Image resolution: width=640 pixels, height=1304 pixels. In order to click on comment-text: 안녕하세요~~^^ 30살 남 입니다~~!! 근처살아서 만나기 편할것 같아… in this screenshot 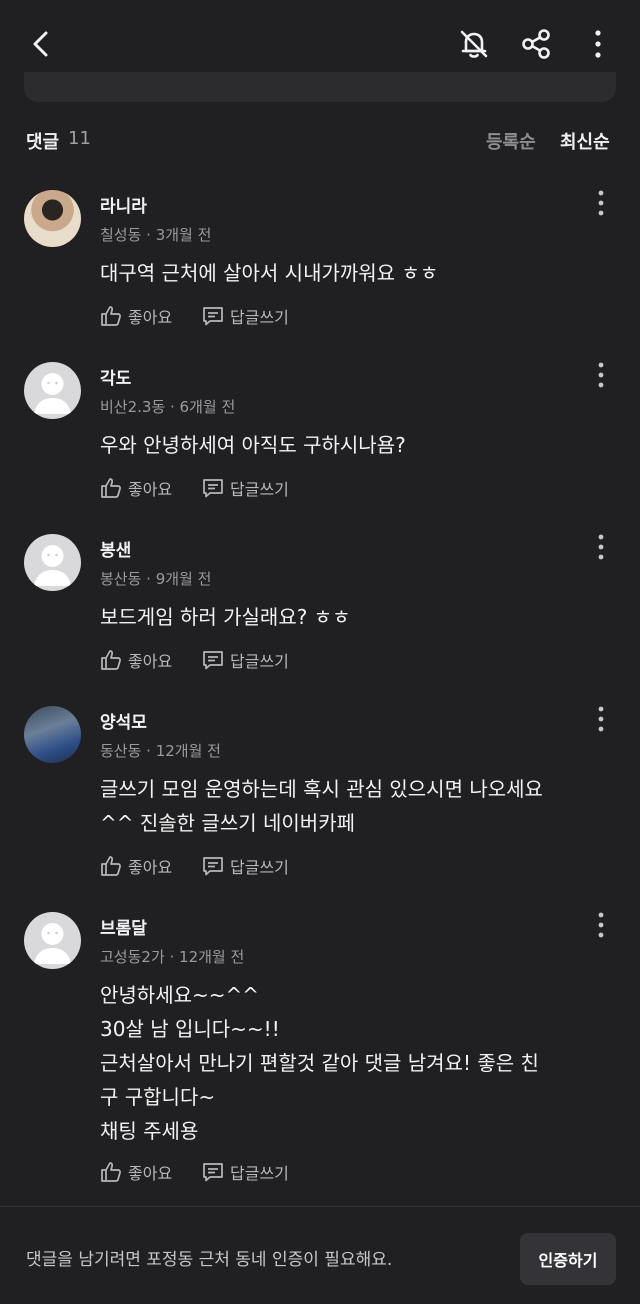, I will do `click(360, 1063)`.